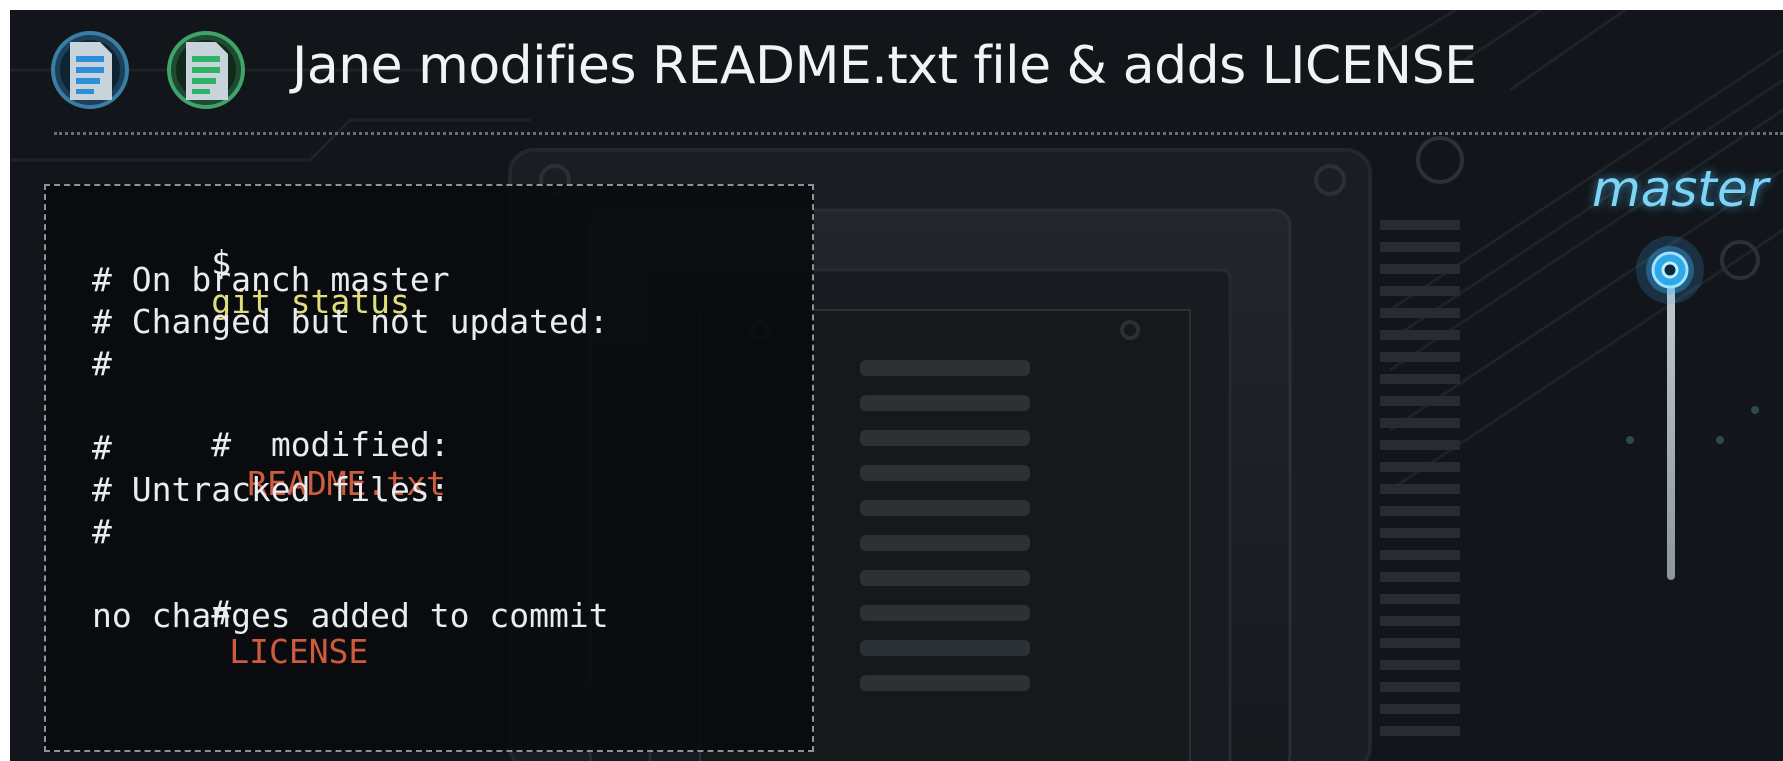  I want to click on green-document-icon, so click(206, 70).